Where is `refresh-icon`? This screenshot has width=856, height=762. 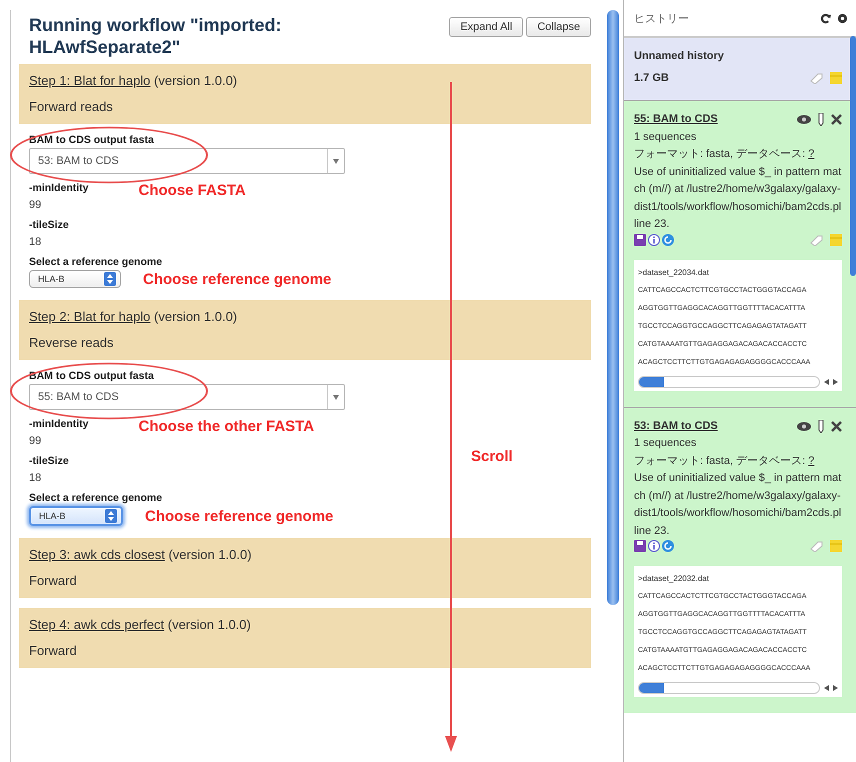 refresh-icon is located at coordinates (825, 18).